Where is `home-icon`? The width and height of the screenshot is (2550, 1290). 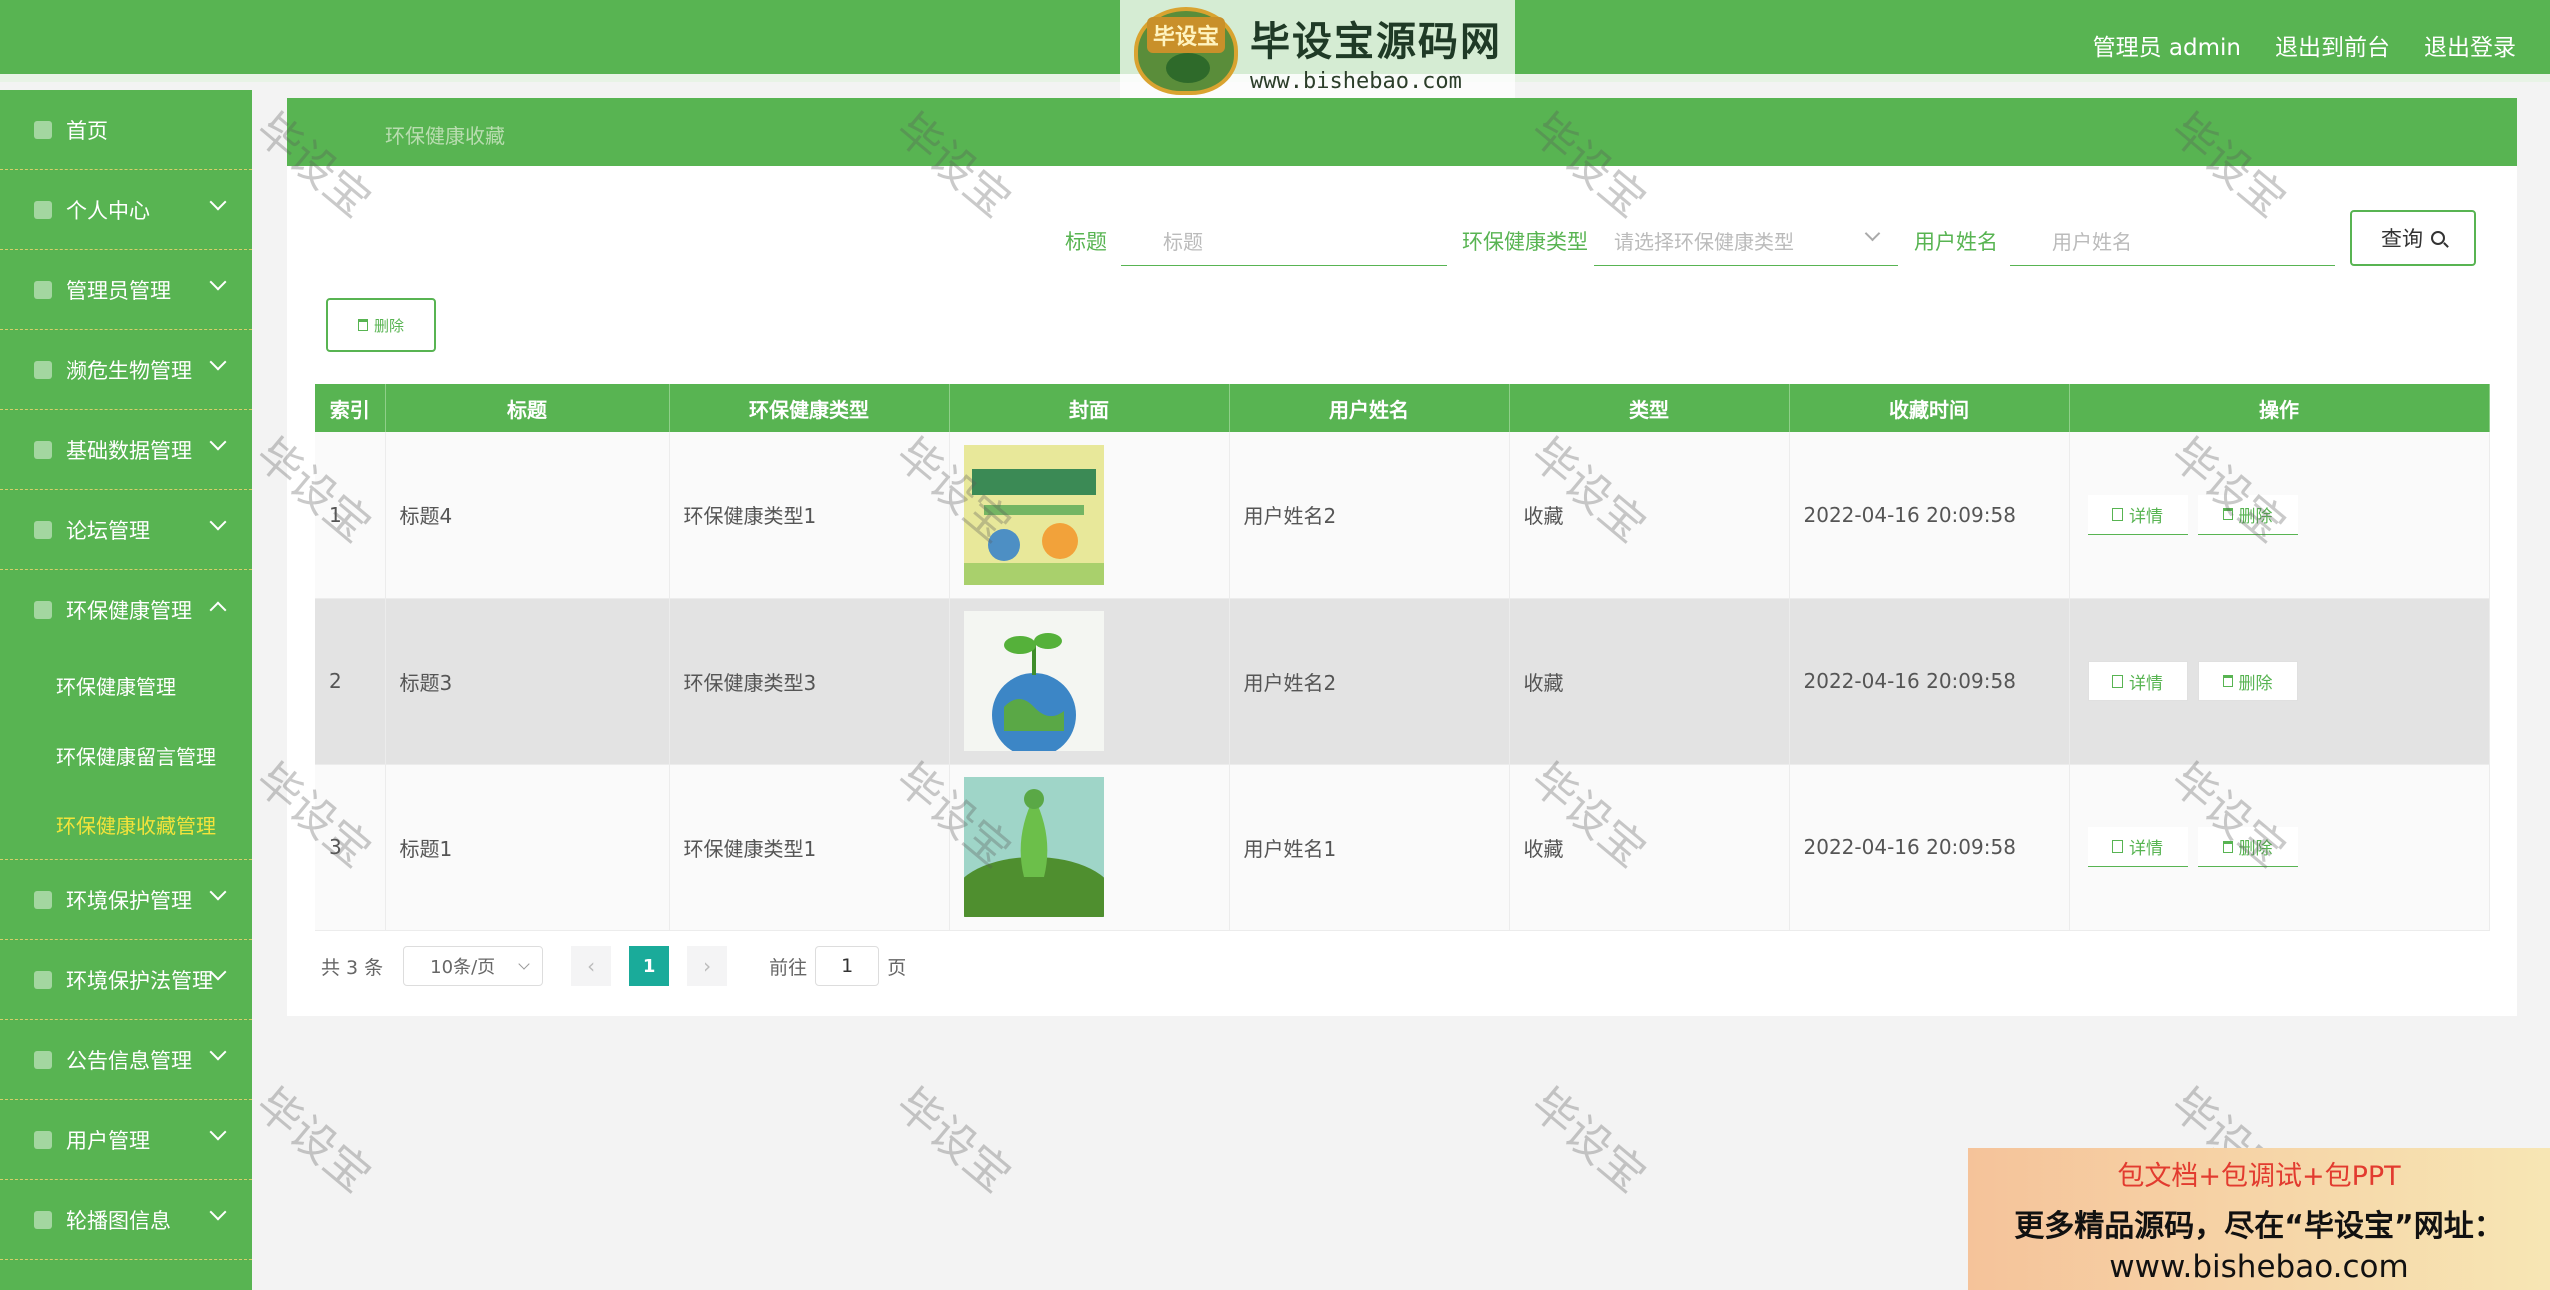 home-icon is located at coordinates (43, 129).